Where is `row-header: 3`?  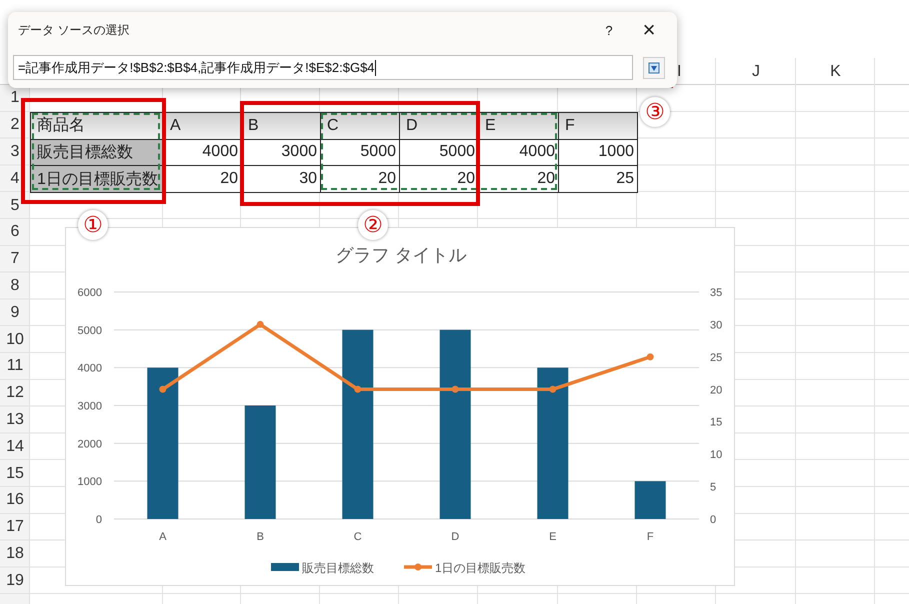
row-header: 3 is located at coordinates (15, 151).